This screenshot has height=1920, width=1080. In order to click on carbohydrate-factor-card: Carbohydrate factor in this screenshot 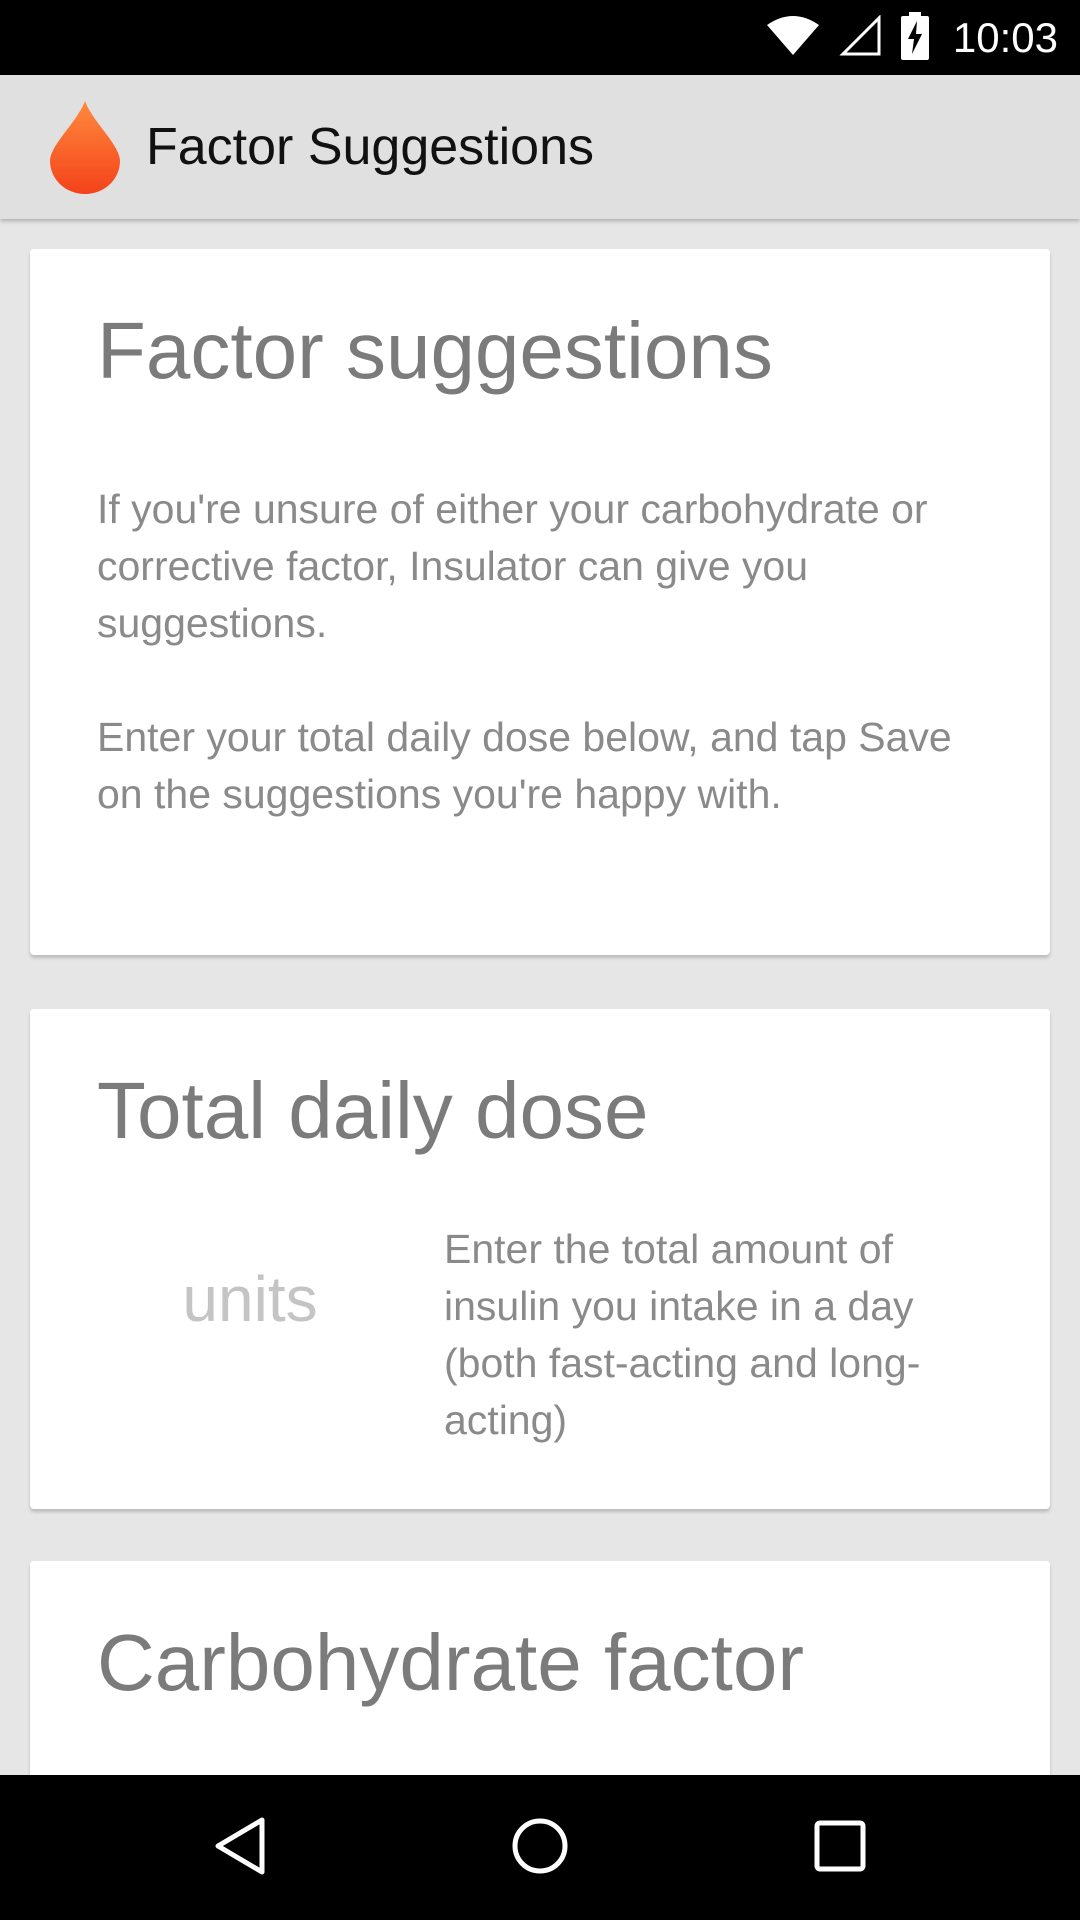, I will do `click(540, 1668)`.